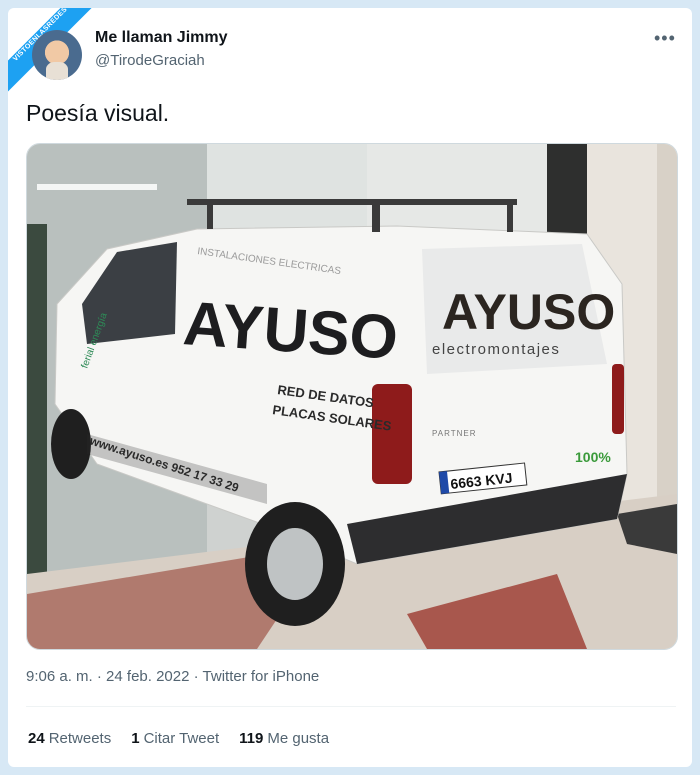 This screenshot has width=700, height=775. What do you see at coordinates (298, 738) in the screenshot?
I see `likes-label: Me gusta` at bounding box center [298, 738].